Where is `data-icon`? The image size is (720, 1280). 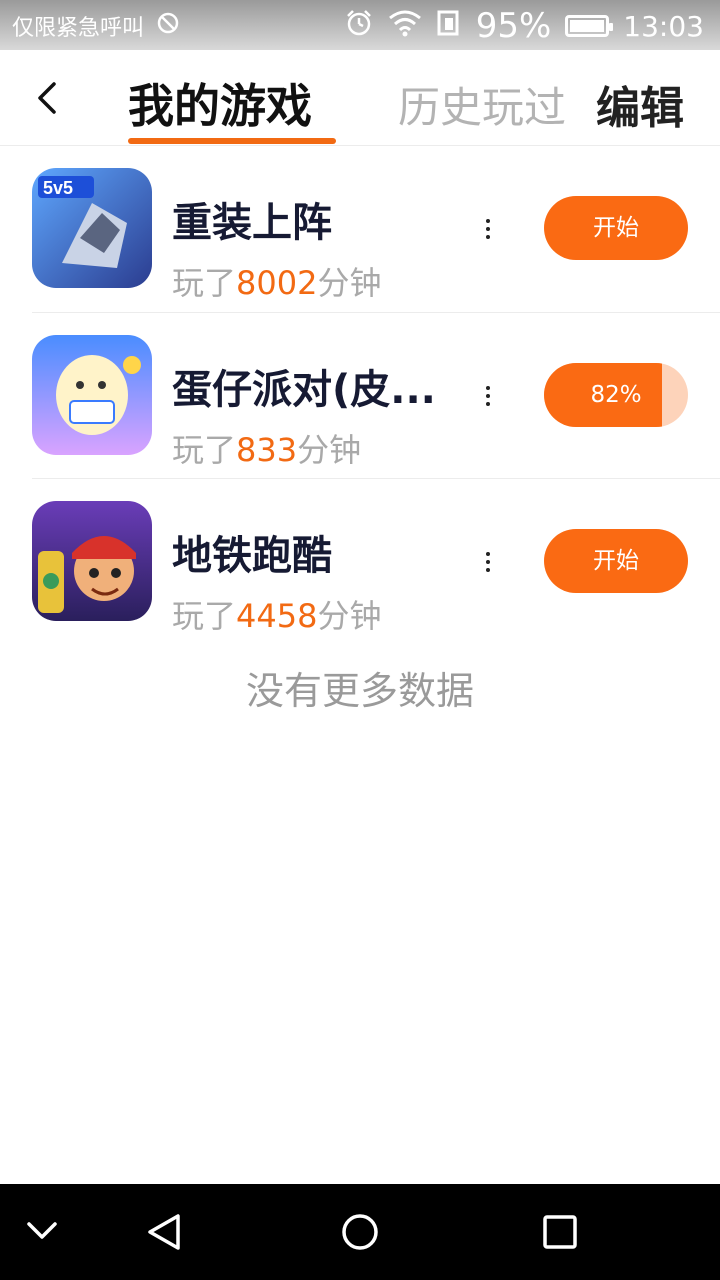
data-icon is located at coordinates (449, 26).